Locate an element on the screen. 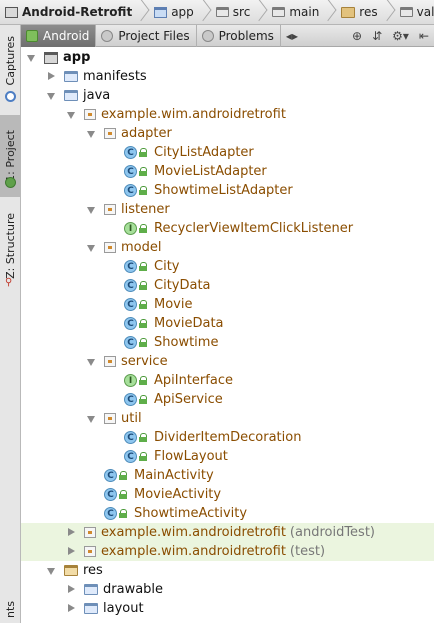  tab-structure: Z: Structure is located at coordinates (10, 246).